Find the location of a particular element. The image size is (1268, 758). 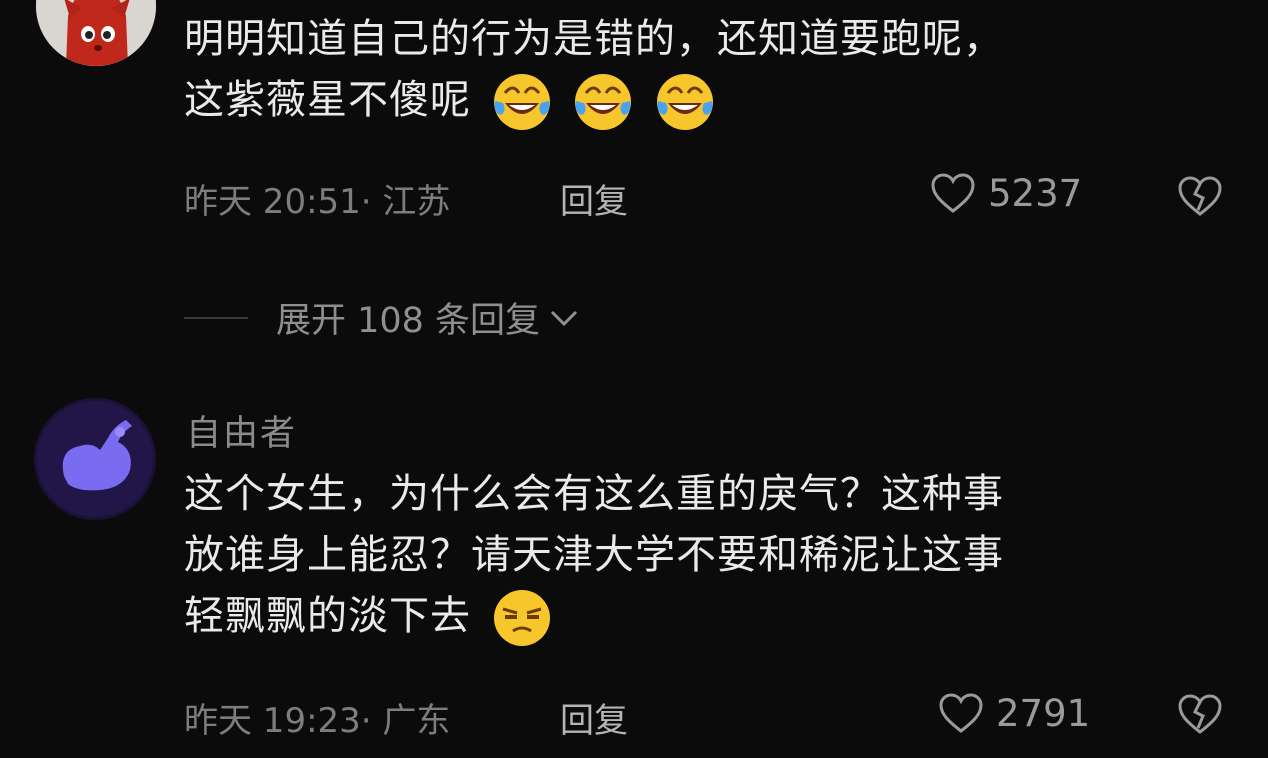

unamused-face-icon is located at coordinates (521, 618).